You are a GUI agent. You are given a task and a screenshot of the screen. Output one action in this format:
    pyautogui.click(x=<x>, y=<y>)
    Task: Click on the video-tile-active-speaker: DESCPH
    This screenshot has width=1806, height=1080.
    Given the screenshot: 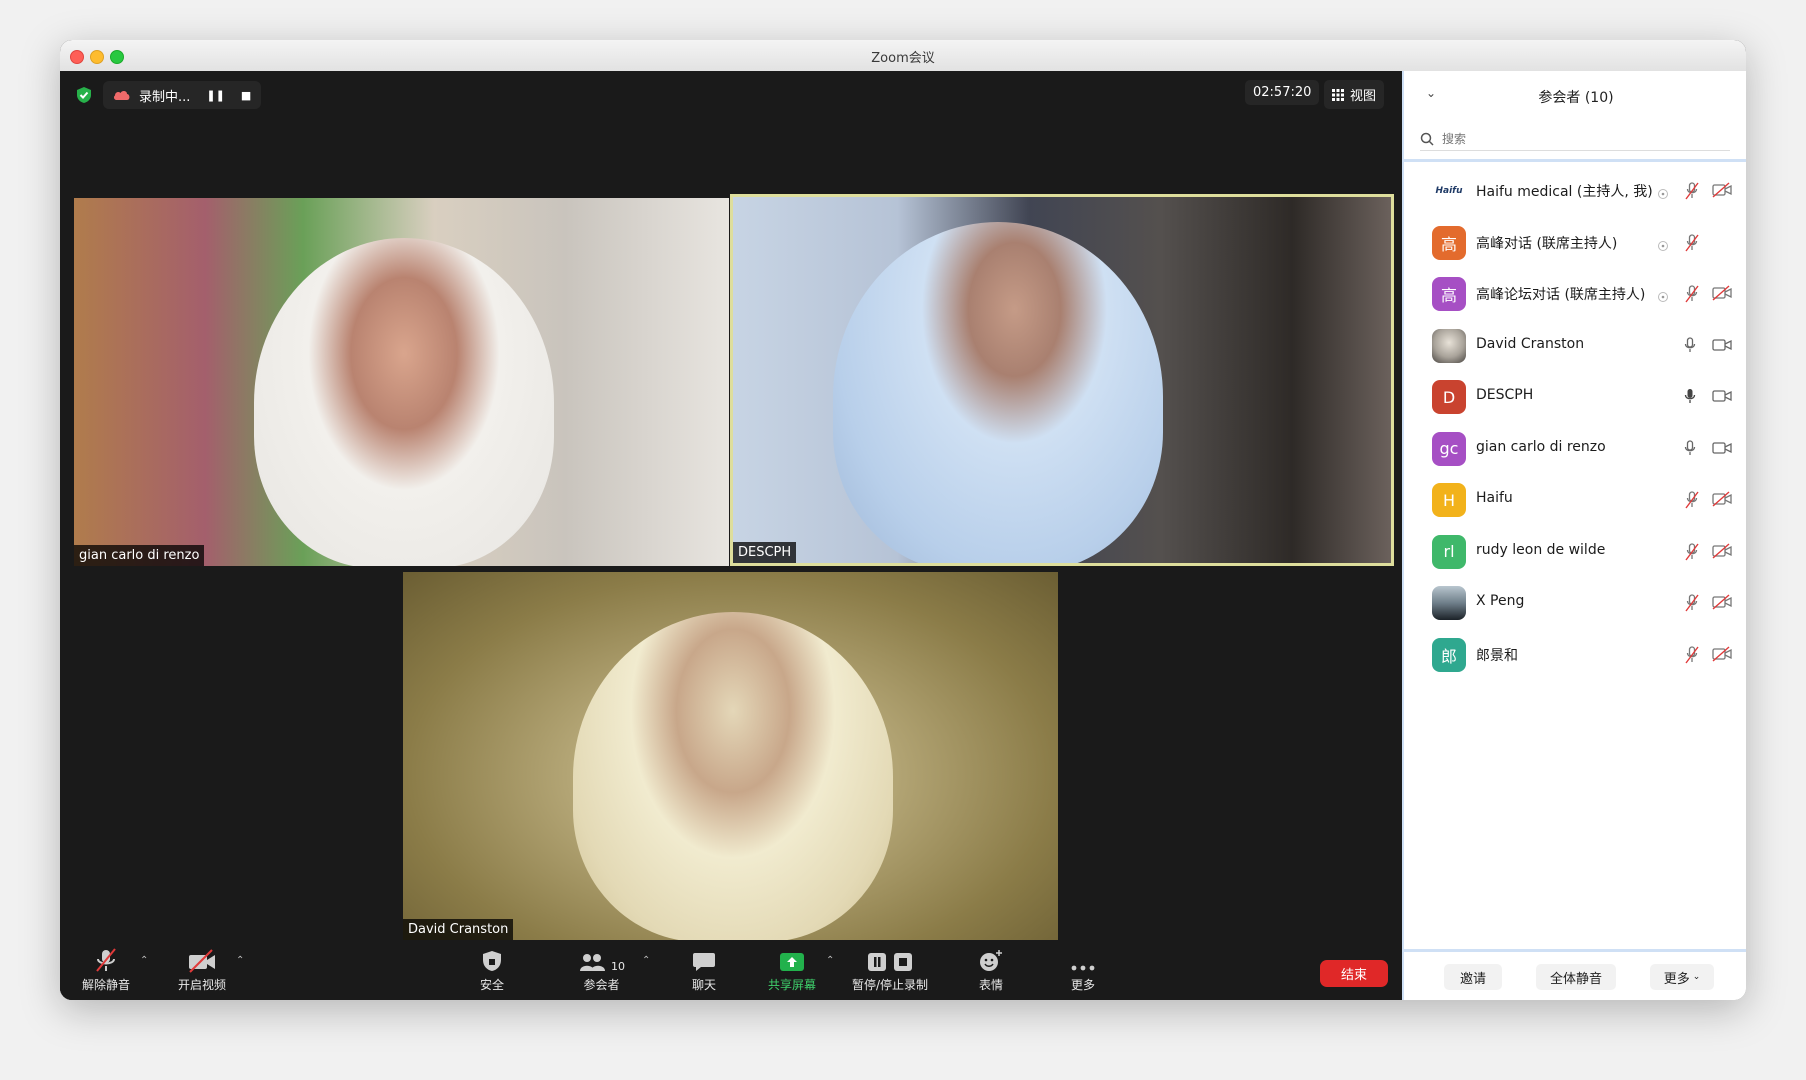 What is the action you would take?
    pyautogui.click(x=1062, y=380)
    